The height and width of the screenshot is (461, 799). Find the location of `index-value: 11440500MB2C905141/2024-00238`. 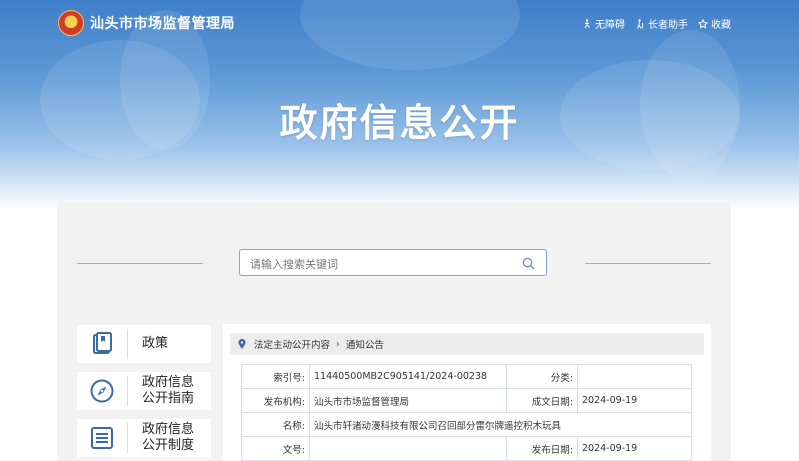

index-value: 11440500MB2C905141/2024-00238 is located at coordinates (408, 376).